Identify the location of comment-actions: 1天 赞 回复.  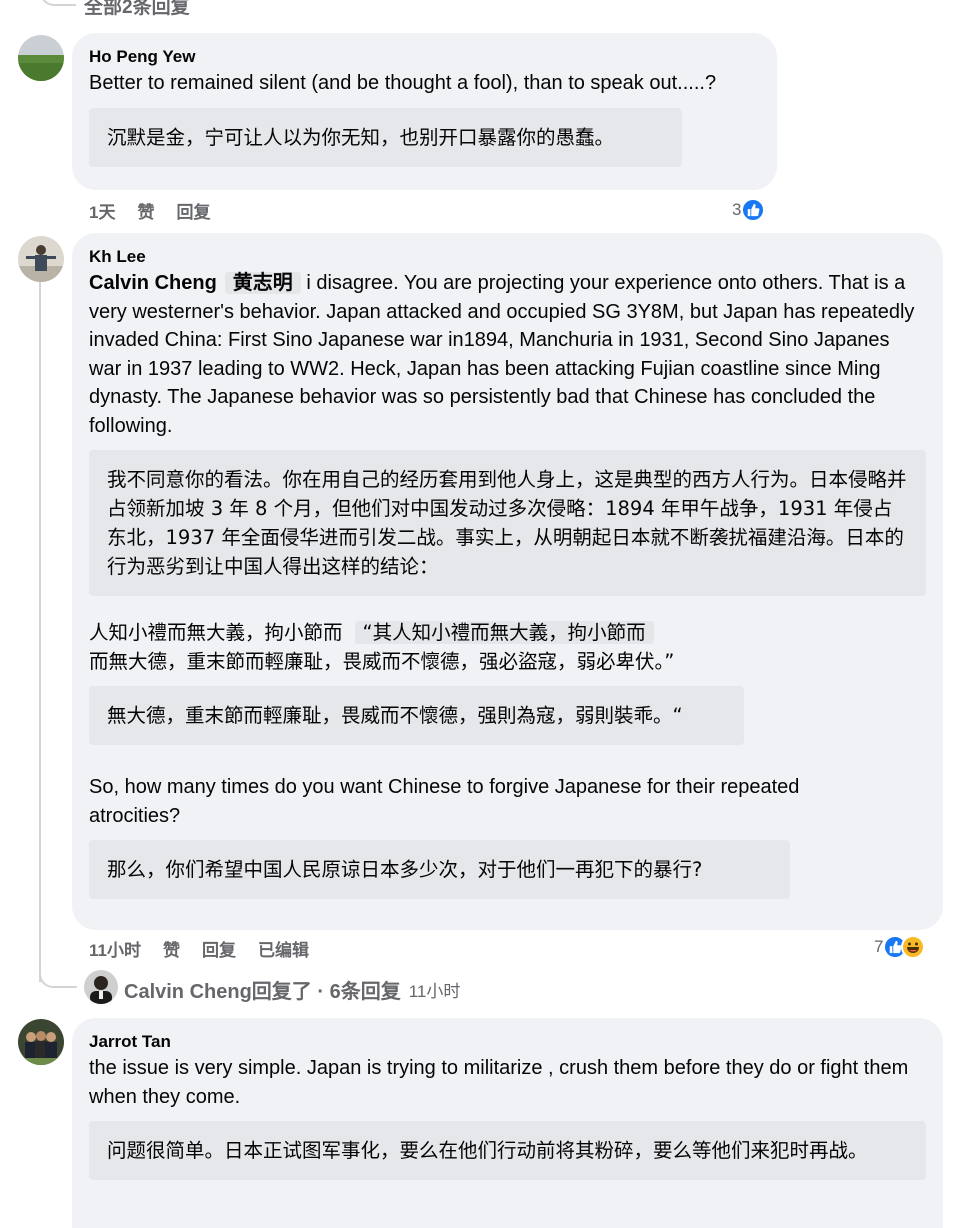
(149, 210).